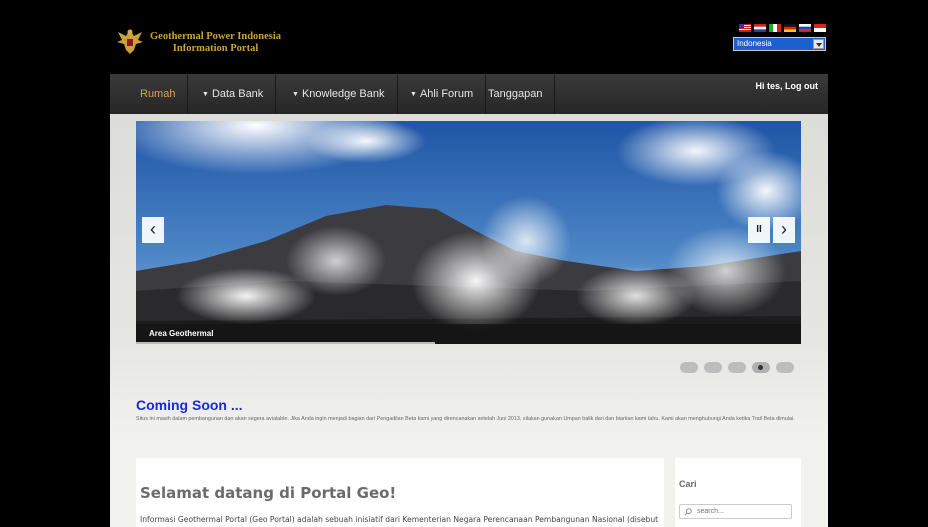 The image size is (928, 527). What do you see at coordinates (688, 484) in the screenshot?
I see `search-title: Cari` at bounding box center [688, 484].